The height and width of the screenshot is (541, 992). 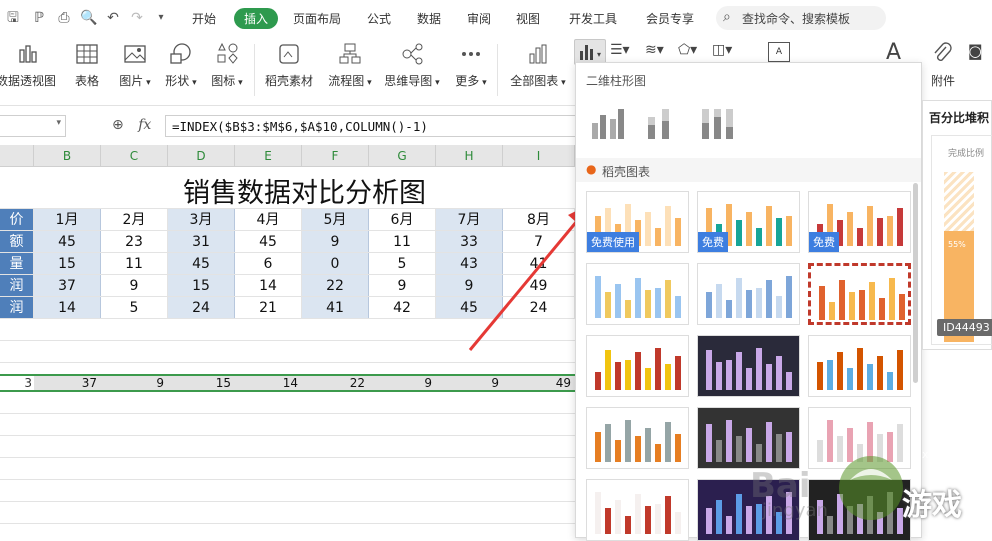 What do you see at coordinates (39, 18) in the screenshot?
I see `format-painter-icon: ℙ` at bounding box center [39, 18].